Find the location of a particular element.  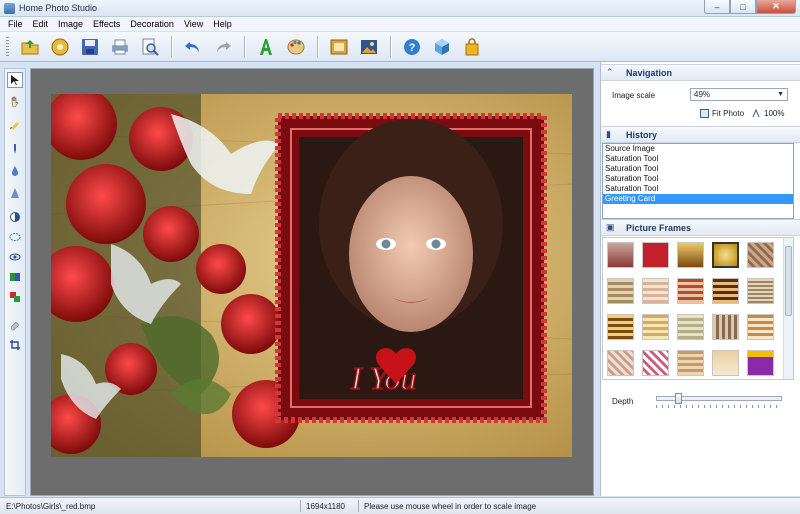

close-button: ✕ is located at coordinates (776, 7).